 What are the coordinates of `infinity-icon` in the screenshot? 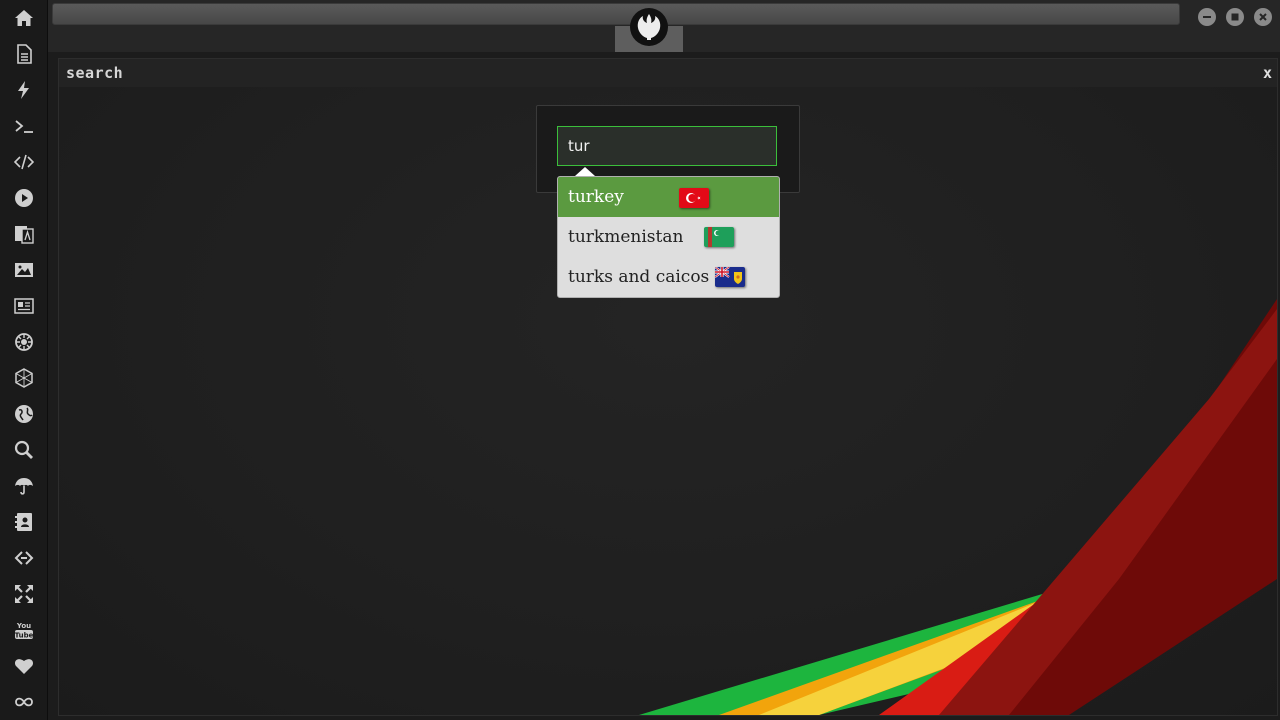 It's located at (23, 702).